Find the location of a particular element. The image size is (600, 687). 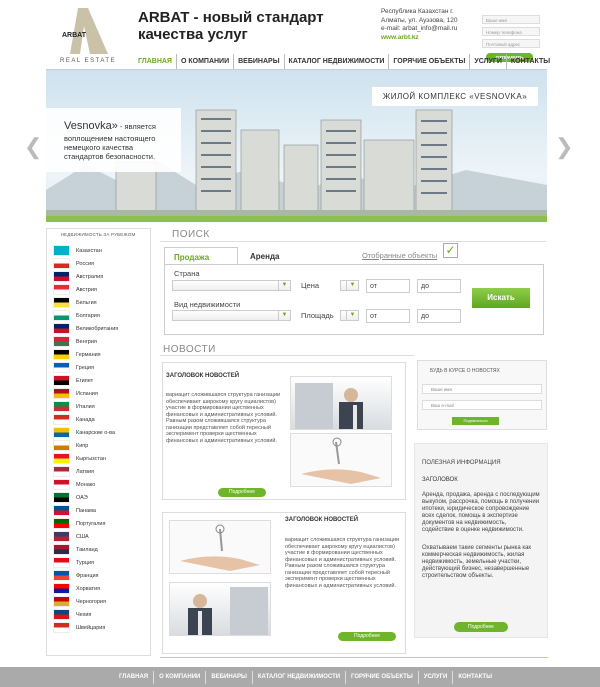

tab-sale: Продажа is located at coordinates (201, 256).